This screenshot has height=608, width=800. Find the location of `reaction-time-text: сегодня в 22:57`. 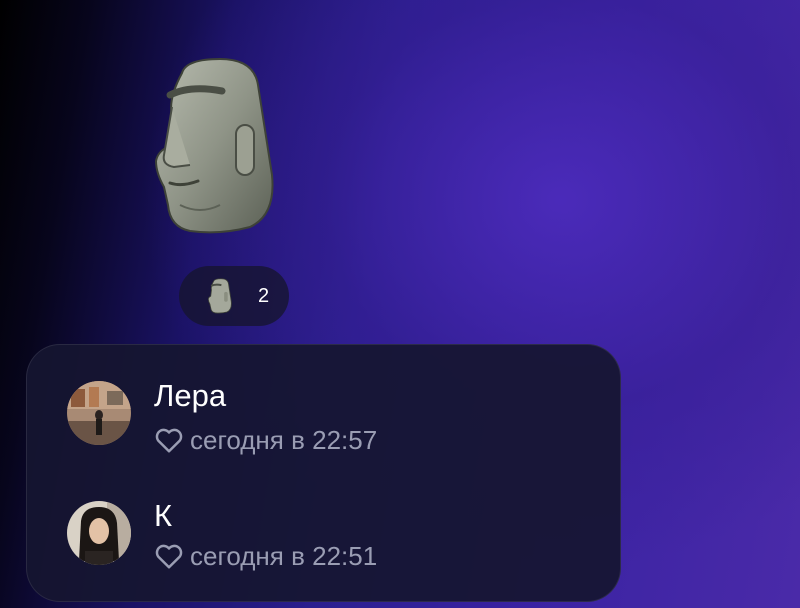

reaction-time-text: сегодня в 22:57 is located at coordinates (284, 440).